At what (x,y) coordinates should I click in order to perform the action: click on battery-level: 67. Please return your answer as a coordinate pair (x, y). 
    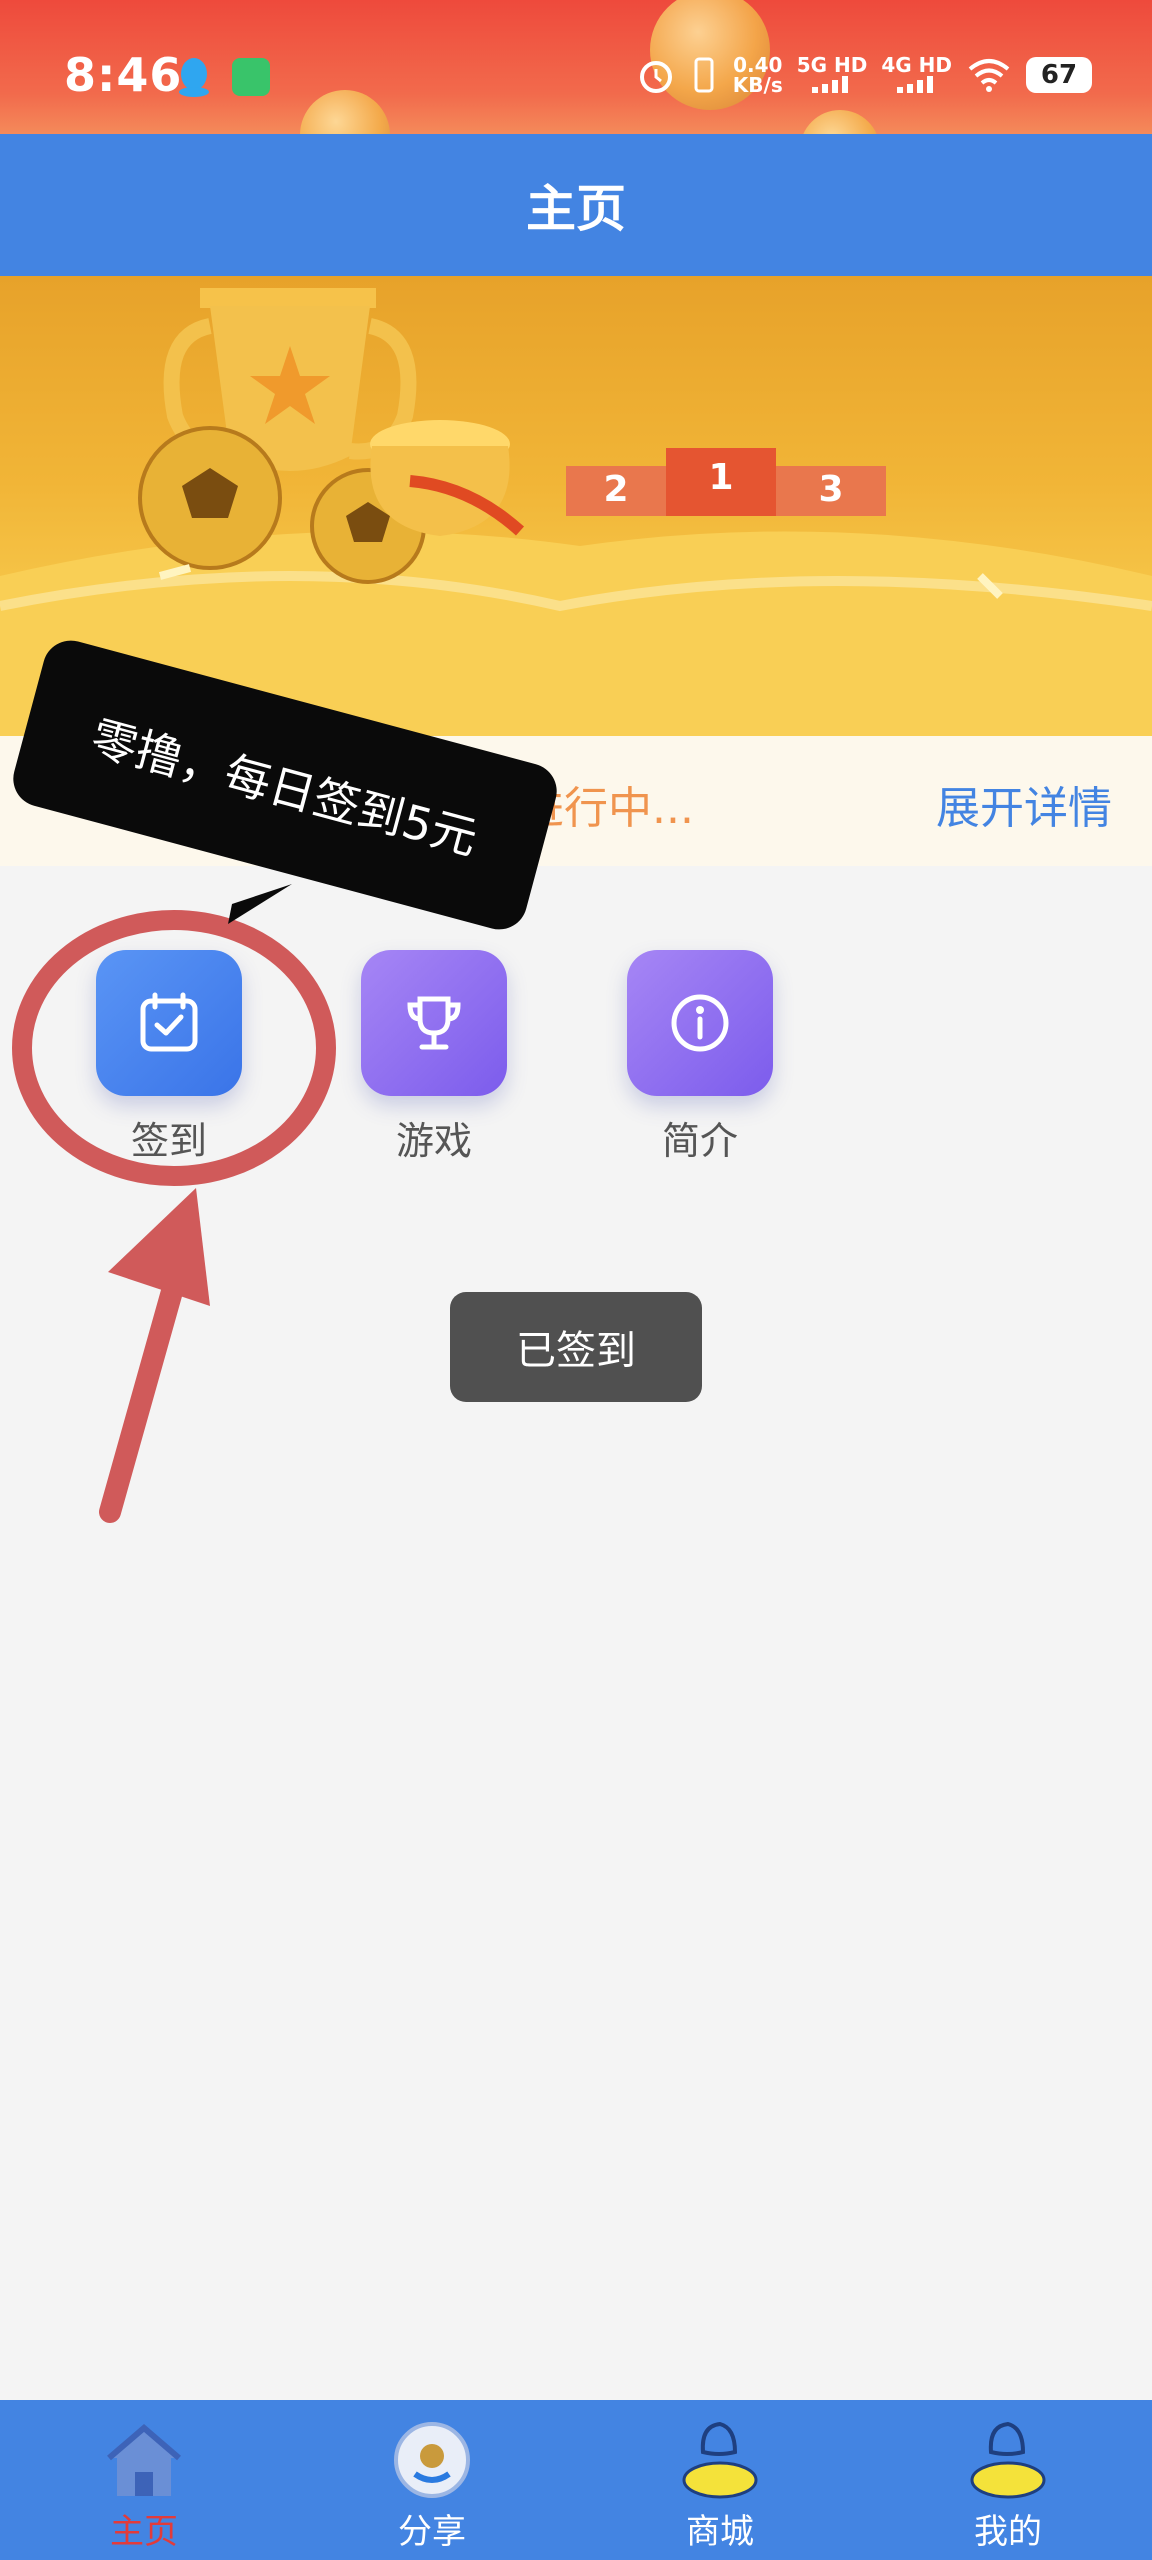
    Looking at the image, I should click on (1059, 75).